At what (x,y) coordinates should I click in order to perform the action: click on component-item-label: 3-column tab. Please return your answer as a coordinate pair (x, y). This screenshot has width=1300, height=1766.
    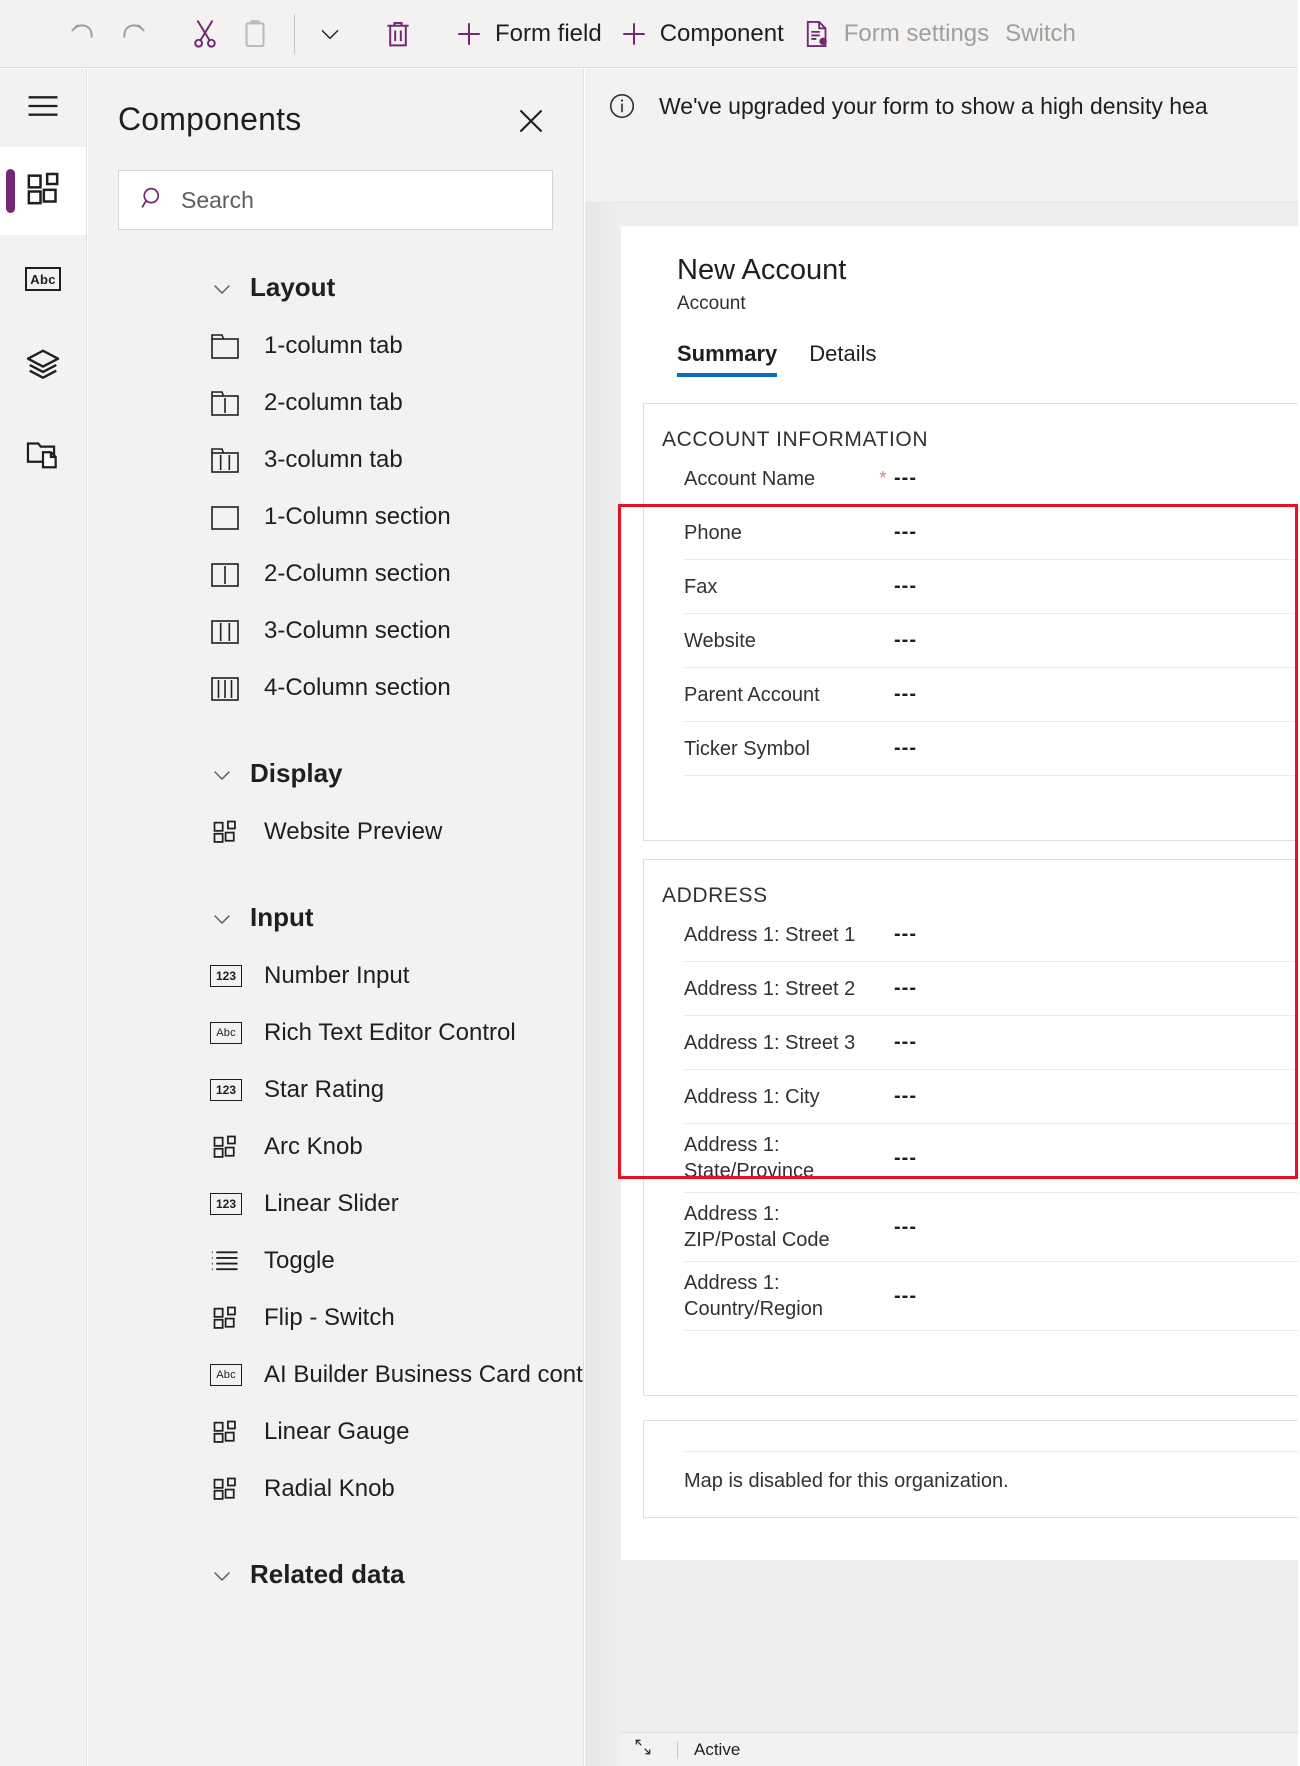
    Looking at the image, I should click on (333, 459).